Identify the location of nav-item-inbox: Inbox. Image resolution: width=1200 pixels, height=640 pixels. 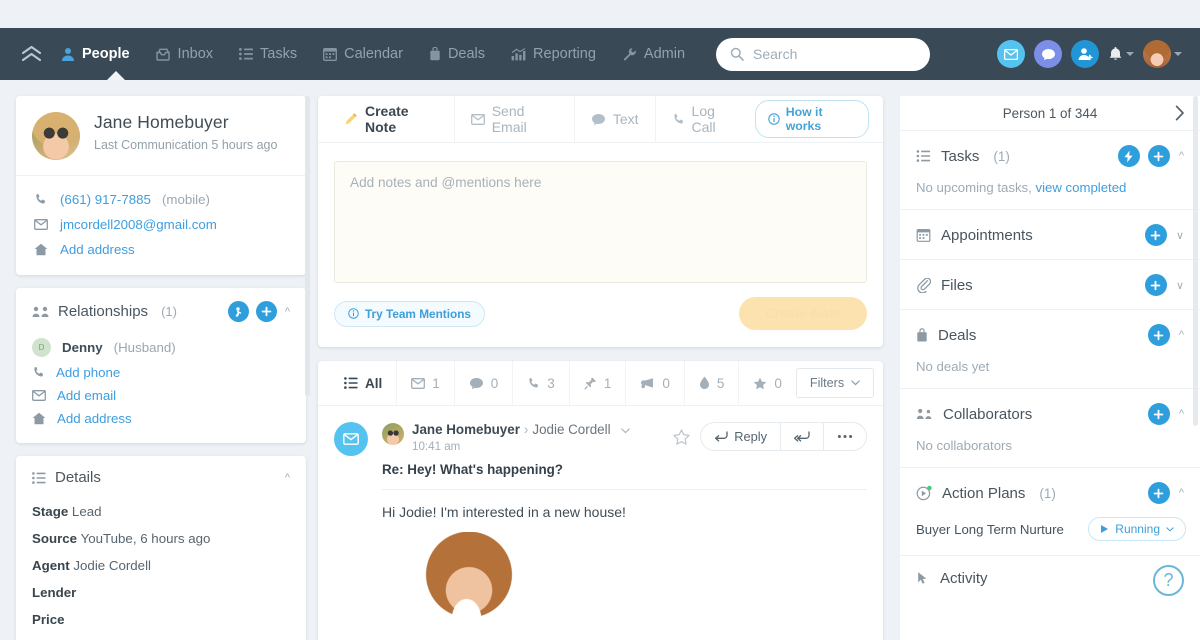
(184, 54).